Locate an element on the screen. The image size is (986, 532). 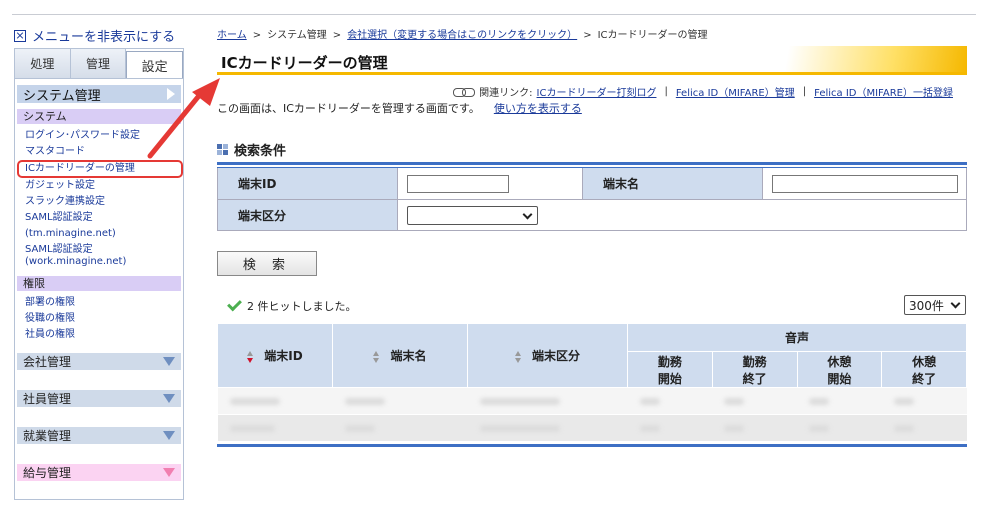
group-work: 就業管理 is located at coordinates (99, 435).